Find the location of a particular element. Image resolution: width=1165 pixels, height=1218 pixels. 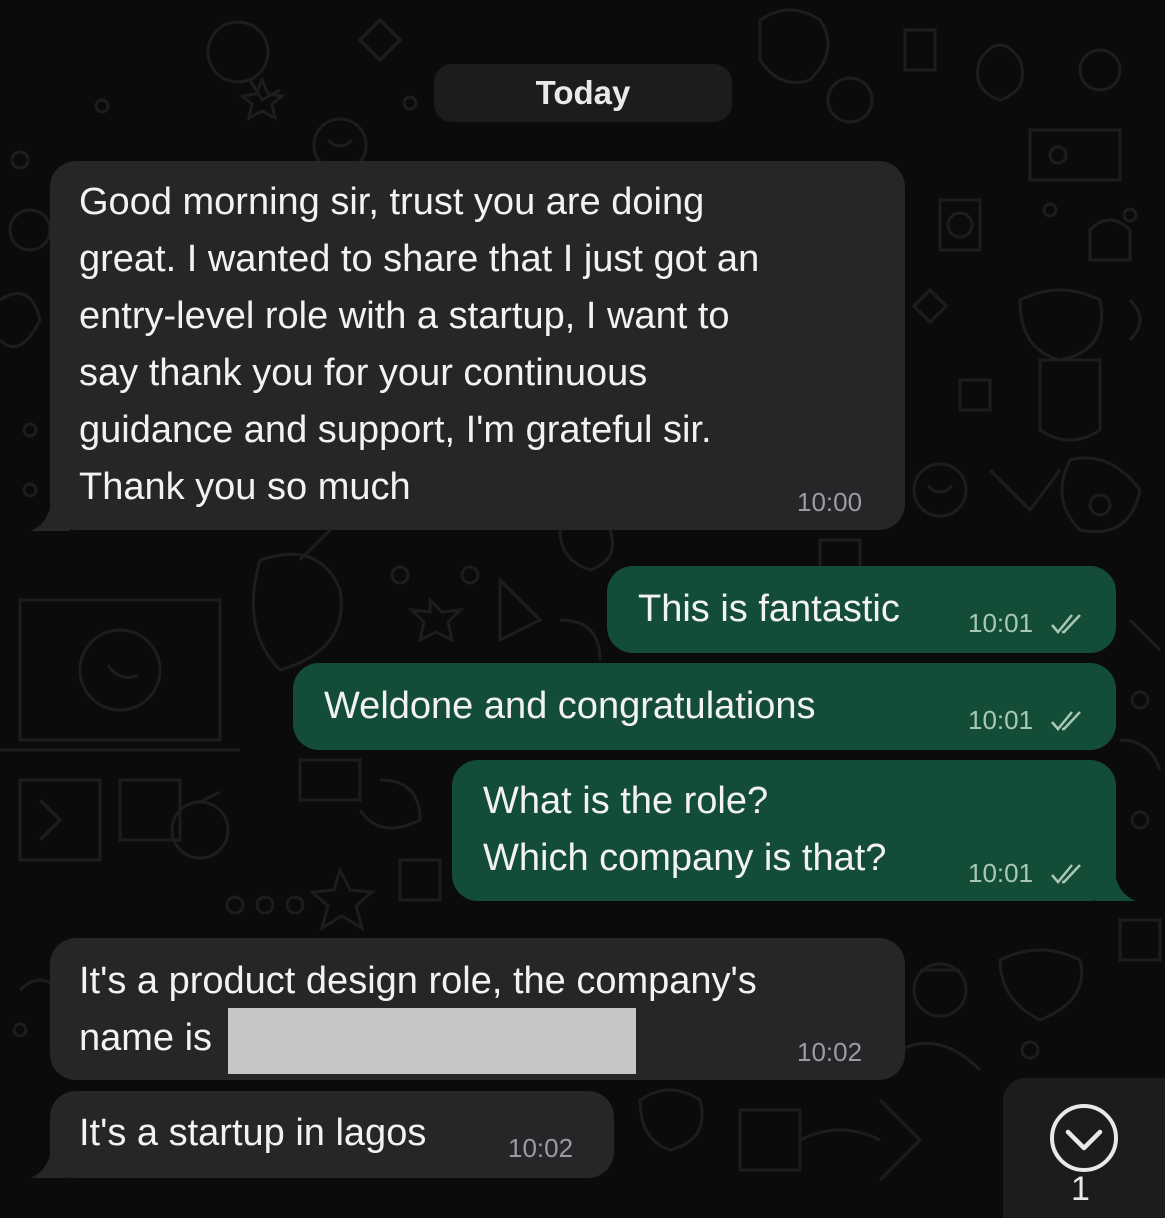

message-bubble-outgoing: Weldone and congratulations 10:01 is located at coordinates (704, 706).